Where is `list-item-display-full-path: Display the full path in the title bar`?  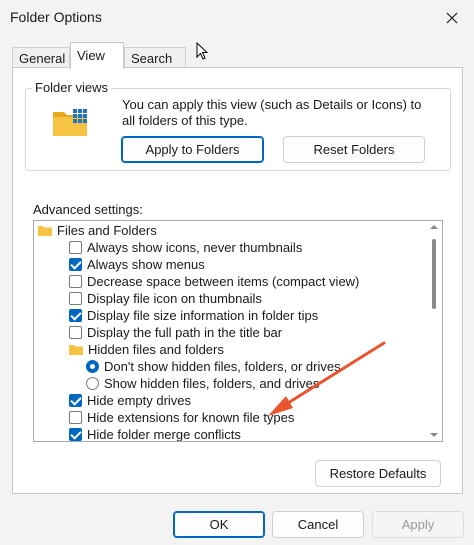 list-item-display-full-path: Display the full path in the title bar is located at coordinates (175, 332).